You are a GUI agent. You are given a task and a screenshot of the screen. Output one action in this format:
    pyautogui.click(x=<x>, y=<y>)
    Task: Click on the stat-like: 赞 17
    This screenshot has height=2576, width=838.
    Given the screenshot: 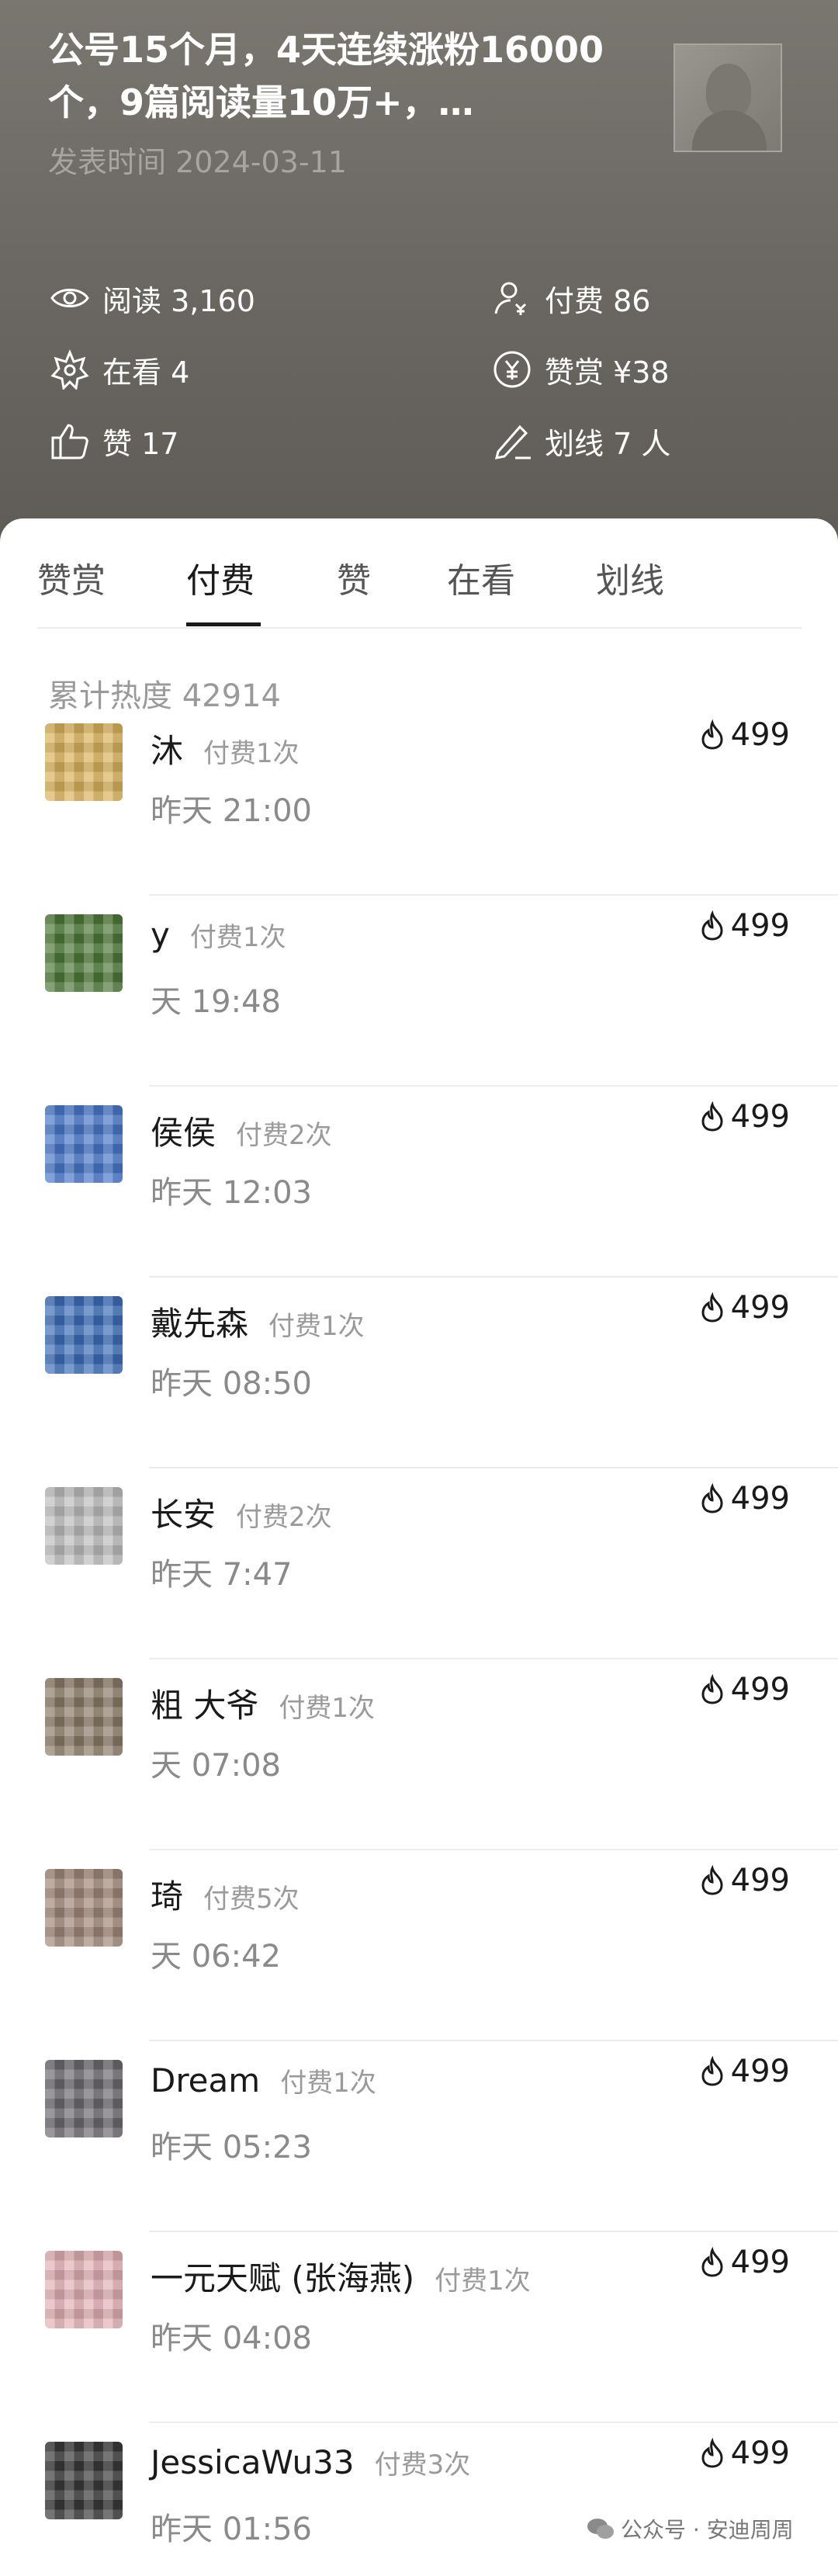 What is the action you would take?
    pyautogui.click(x=113, y=441)
    